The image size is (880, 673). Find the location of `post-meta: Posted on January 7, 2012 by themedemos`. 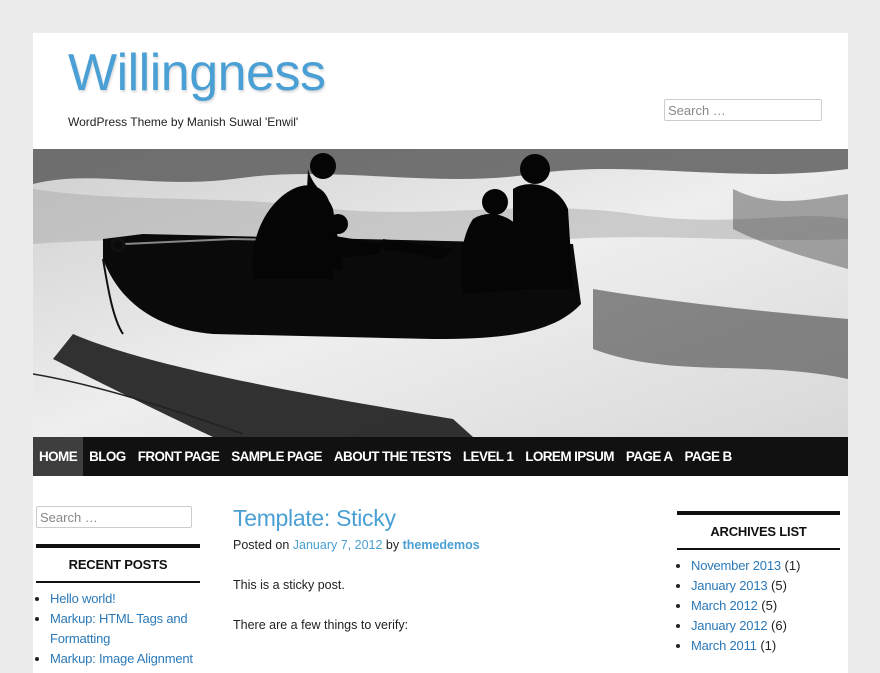

post-meta: Posted on January 7, 2012 by themedemos is located at coordinates (443, 545).